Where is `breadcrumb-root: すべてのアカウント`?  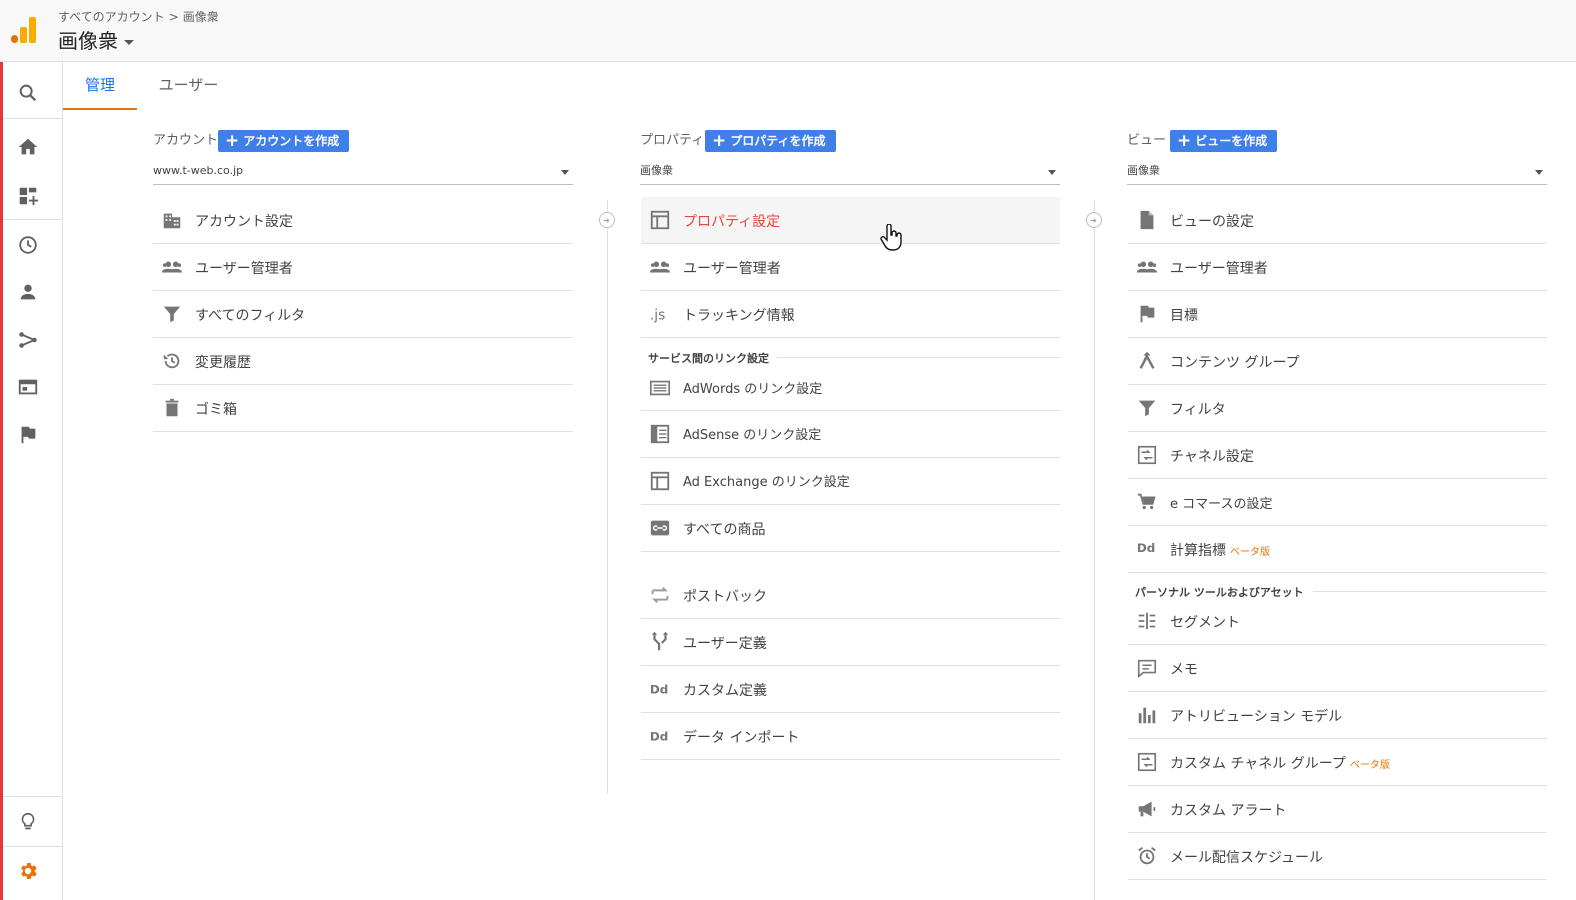 breadcrumb-root: すべてのアカウント is located at coordinates (111, 17).